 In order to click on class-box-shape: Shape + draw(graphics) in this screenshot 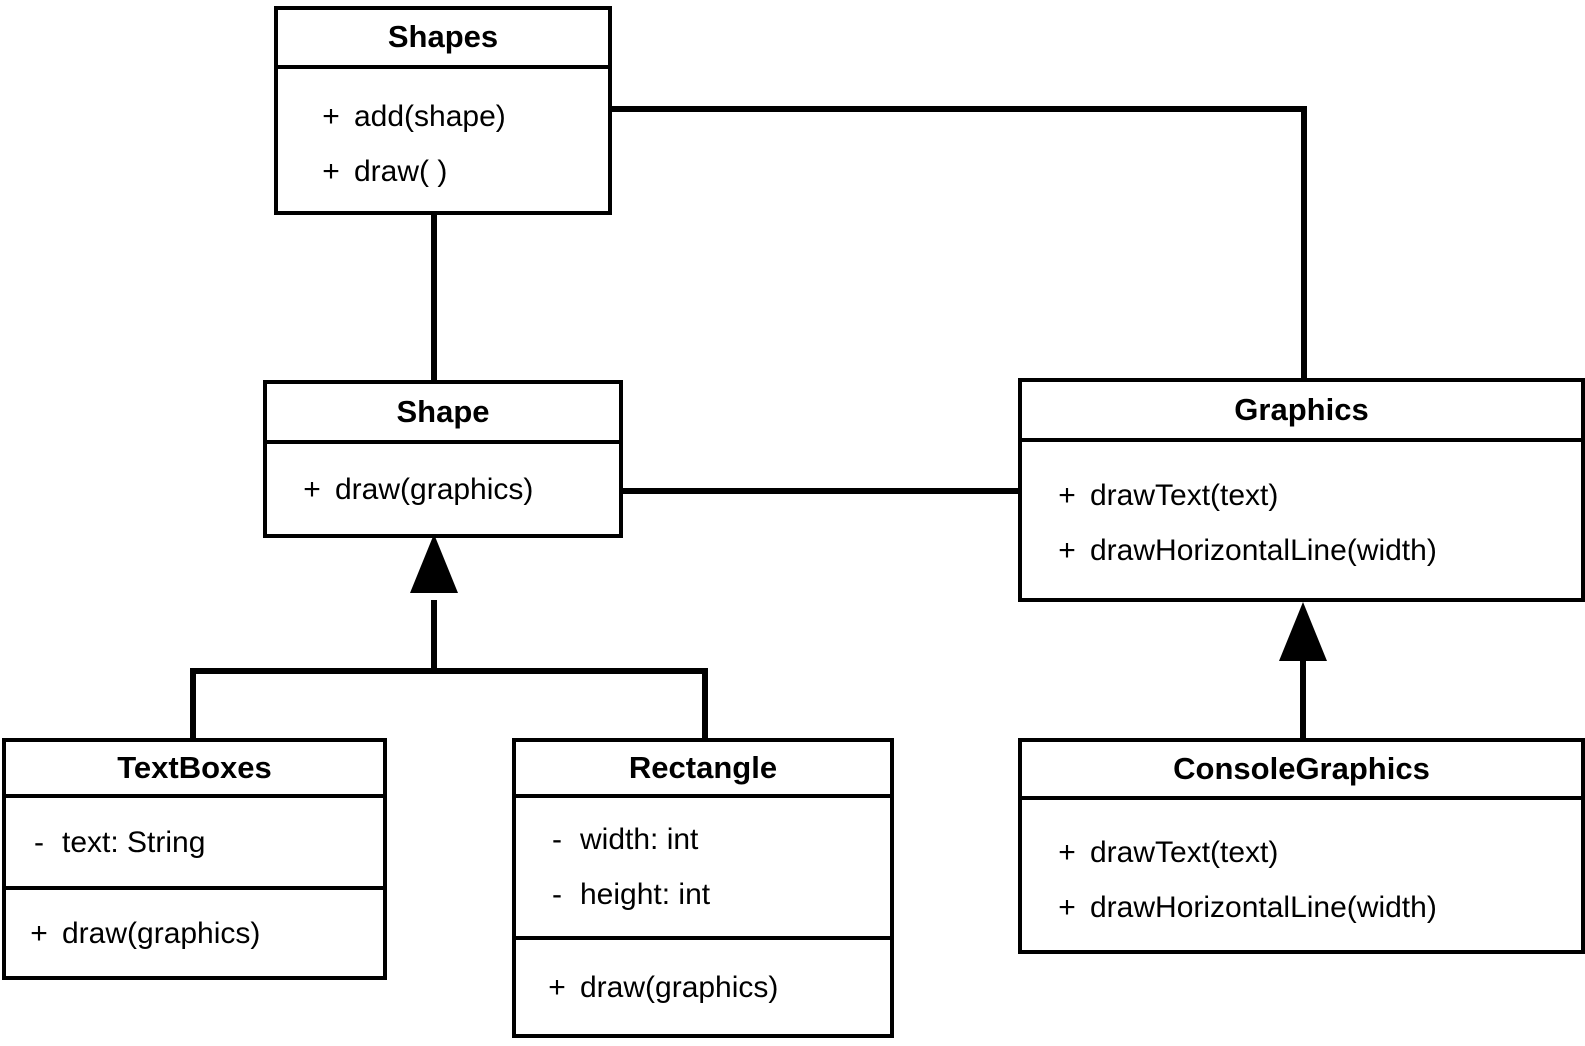, I will do `click(443, 459)`.